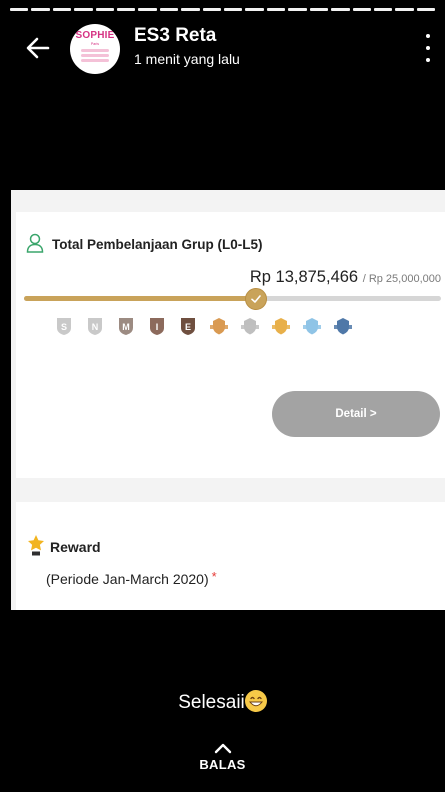 Image resolution: width=445 pixels, height=792 pixels. What do you see at coordinates (255, 701) in the screenshot?
I see `grinning-emoji-icon` at bounding box center [255, 701].